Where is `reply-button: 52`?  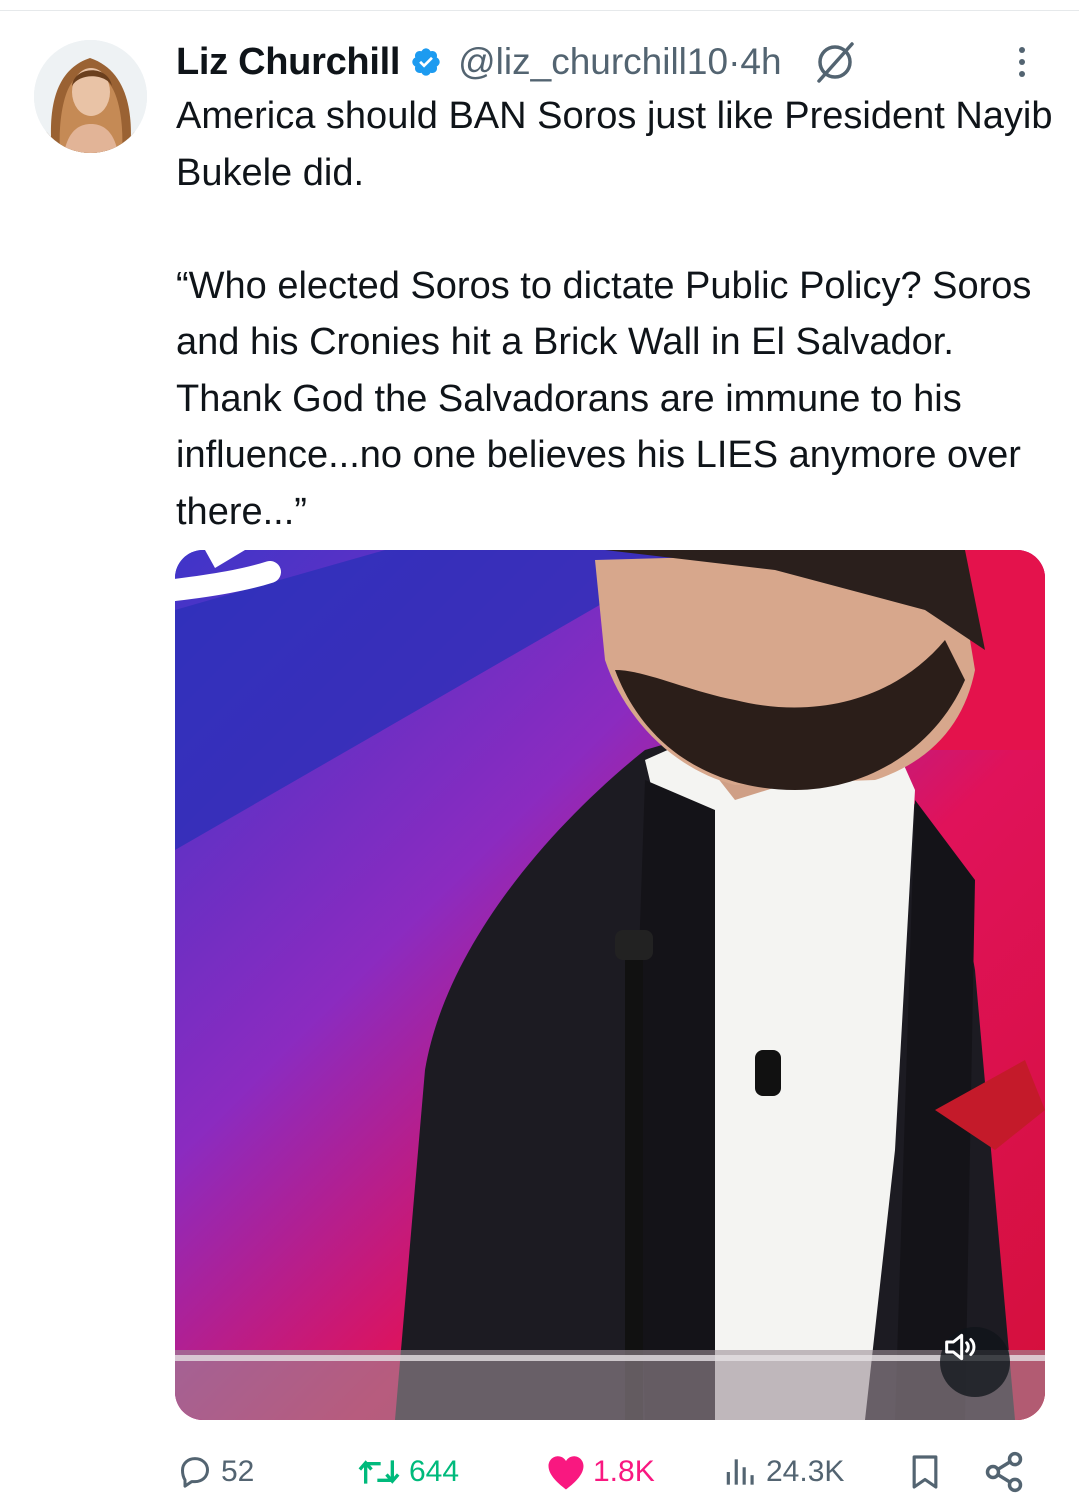 reply-button: 52 is located at coordinates (214, 1472).